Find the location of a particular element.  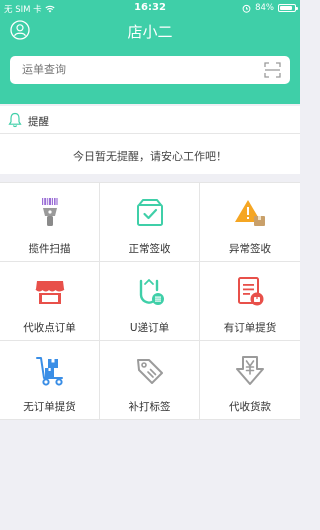

grid-item-pickup-scan: 揽件扫描 is located at coordinates (50, 222).